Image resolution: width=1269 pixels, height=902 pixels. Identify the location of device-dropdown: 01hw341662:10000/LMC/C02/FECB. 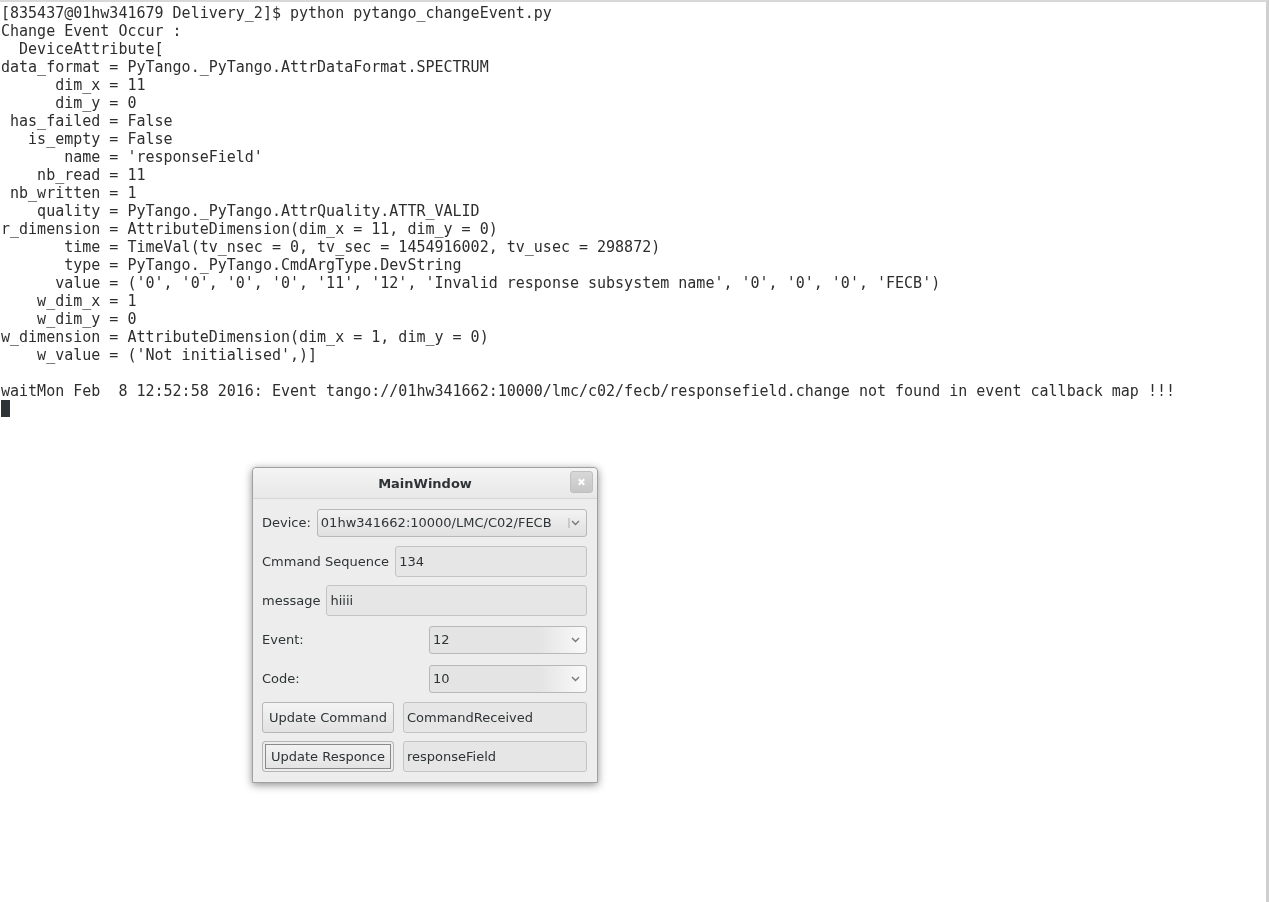
(451, 522).